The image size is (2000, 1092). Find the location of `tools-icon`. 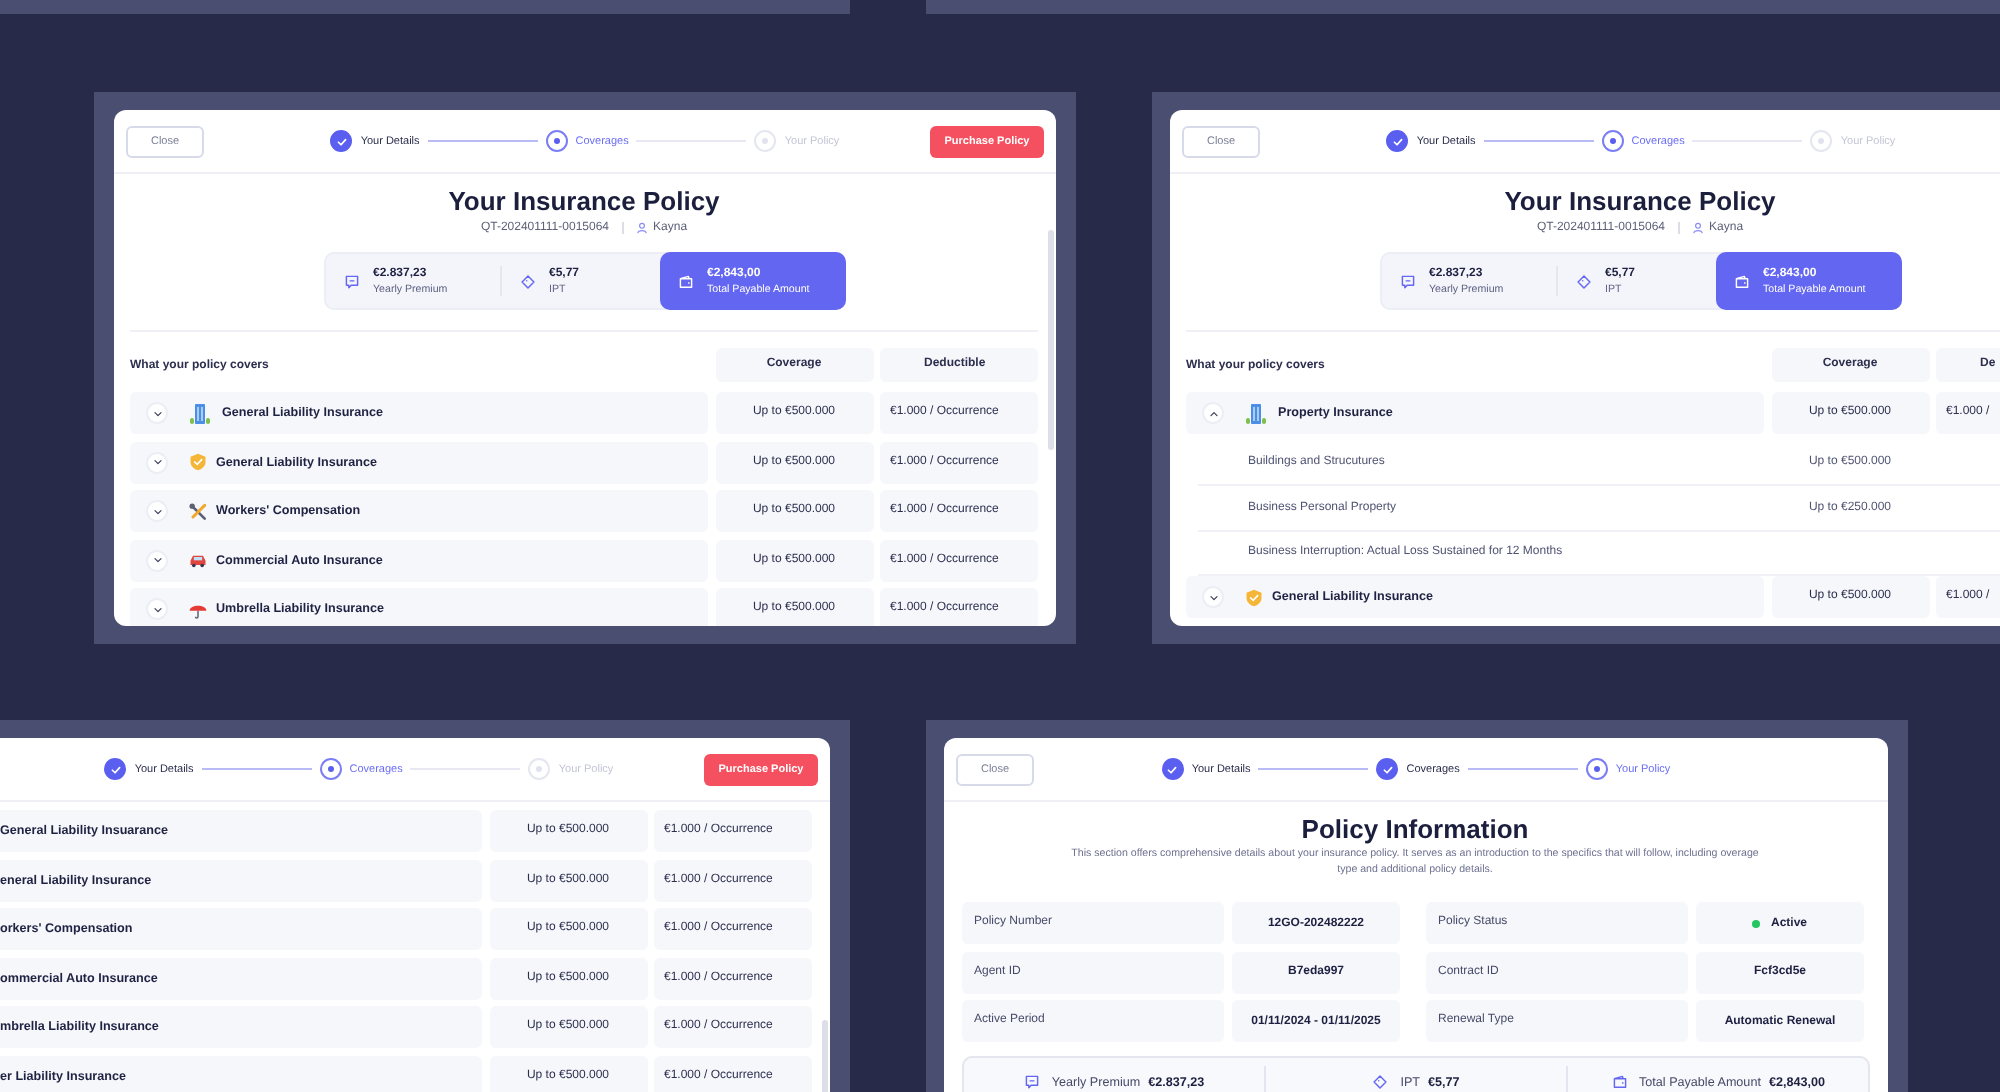

tools-icon is located at coordinates (198, 511).